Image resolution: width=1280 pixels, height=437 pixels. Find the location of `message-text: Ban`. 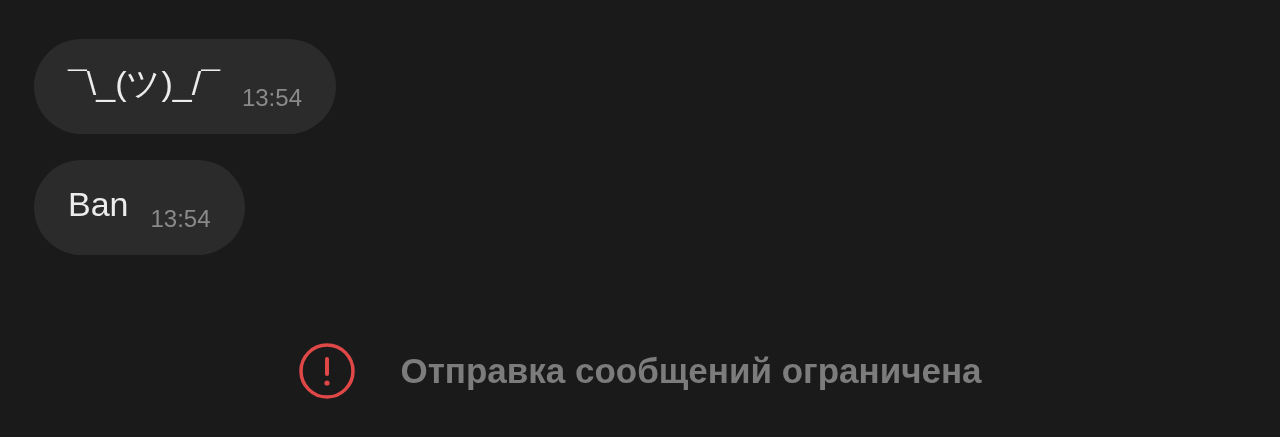

message-text: Ban is located at coordinates (98, 205).